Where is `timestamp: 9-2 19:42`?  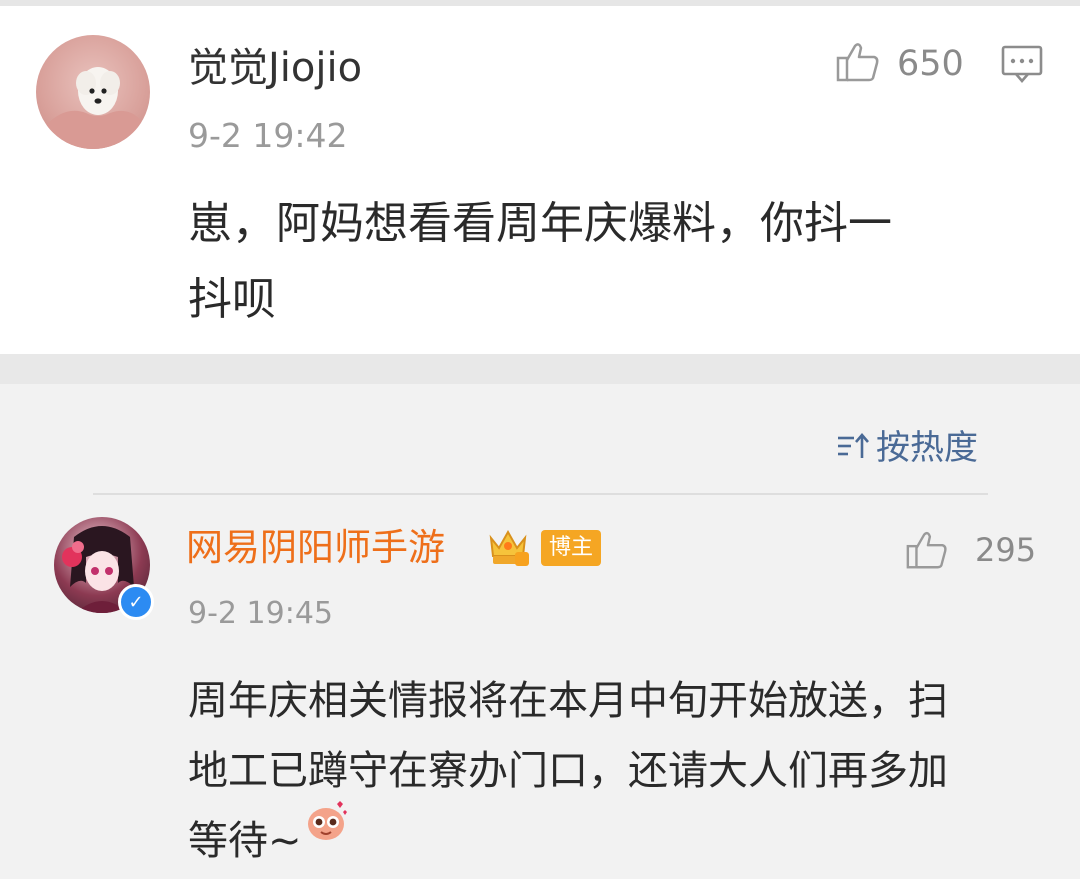
timestamp: 9-2 19:42 is located at coordinates (268, 135).